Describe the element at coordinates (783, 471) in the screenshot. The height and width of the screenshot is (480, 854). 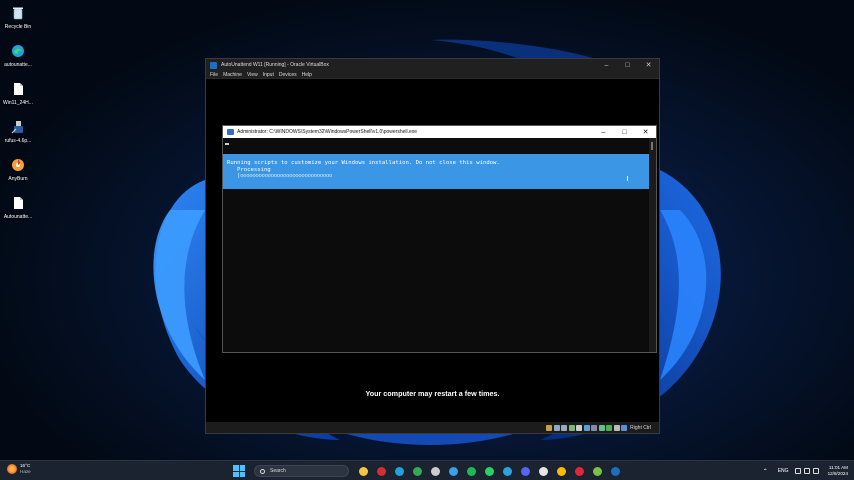
I see `language-indicator: ENG` at that location.